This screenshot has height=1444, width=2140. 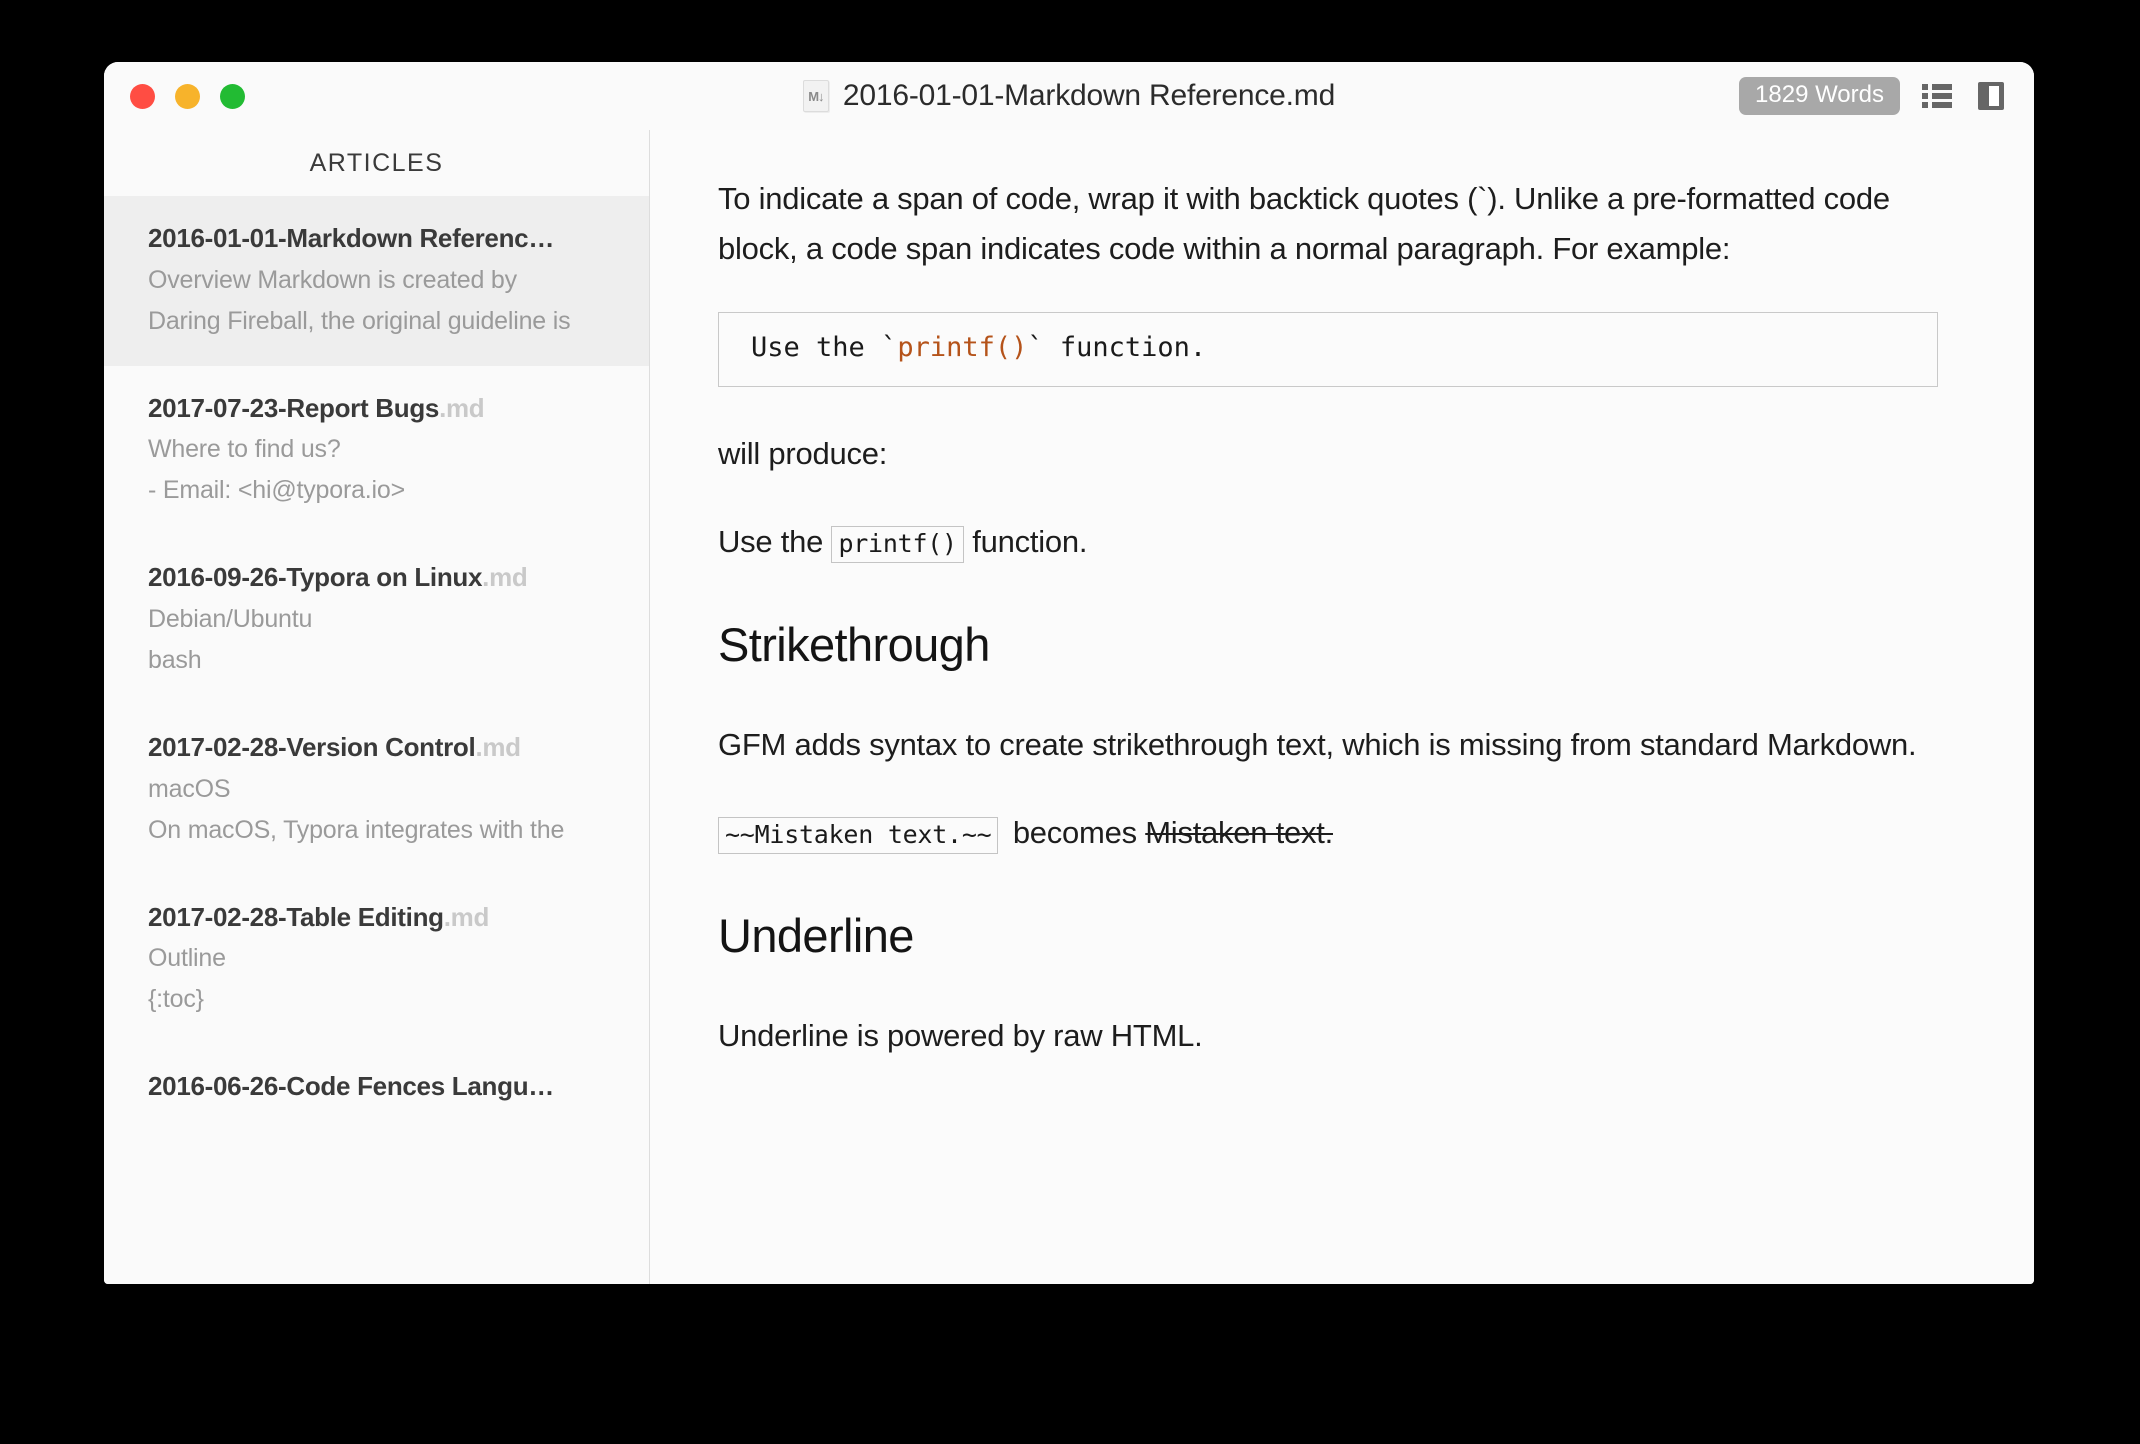 I want to click on code-highlight: printf(), so click(x=962, y=348).